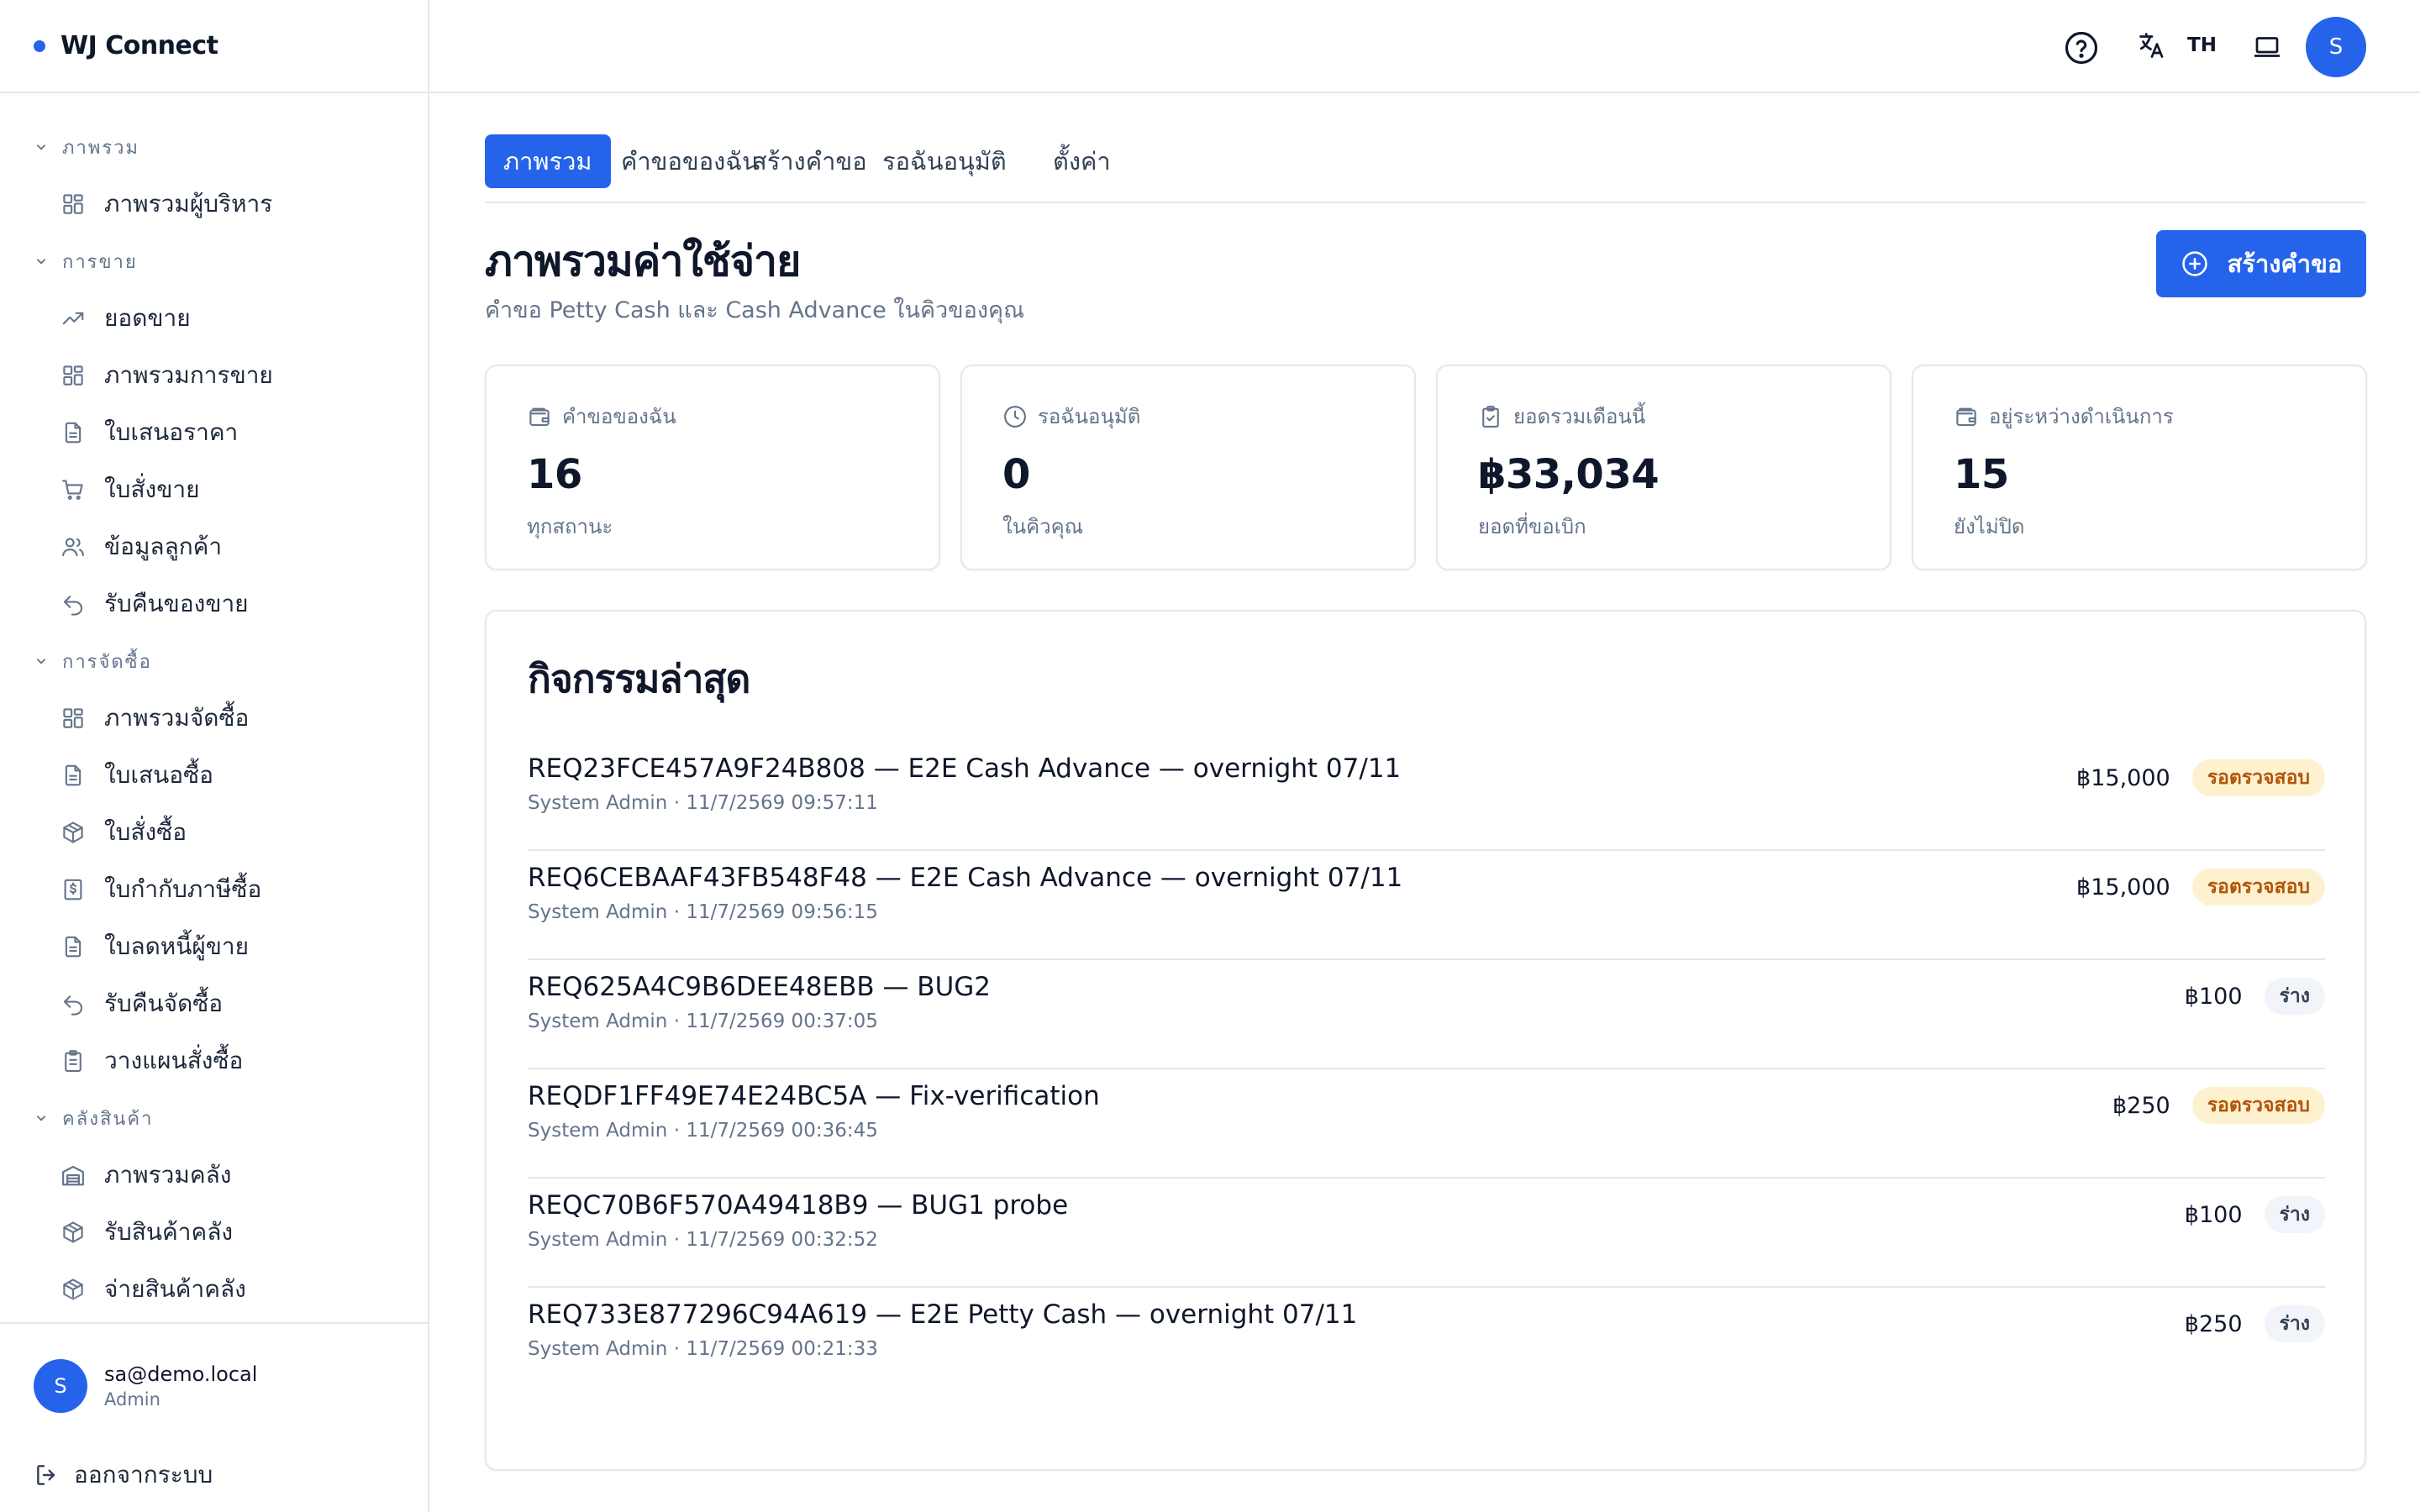 This screenshot has height=1512, width=2420. What do you see at coordinates (1532, 526) in the screenshot?
I see `stat-note: ยอดที่ขอเบิก` at bounding box center [1532, 526].